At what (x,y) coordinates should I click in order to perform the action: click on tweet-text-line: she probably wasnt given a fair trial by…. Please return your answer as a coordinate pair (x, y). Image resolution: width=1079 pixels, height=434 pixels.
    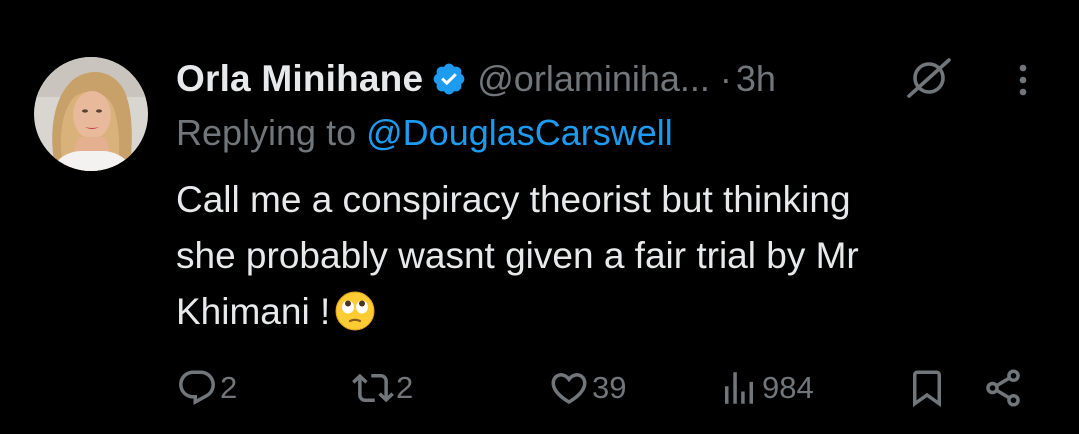
    Looking at the image, I should click on (517, 255).